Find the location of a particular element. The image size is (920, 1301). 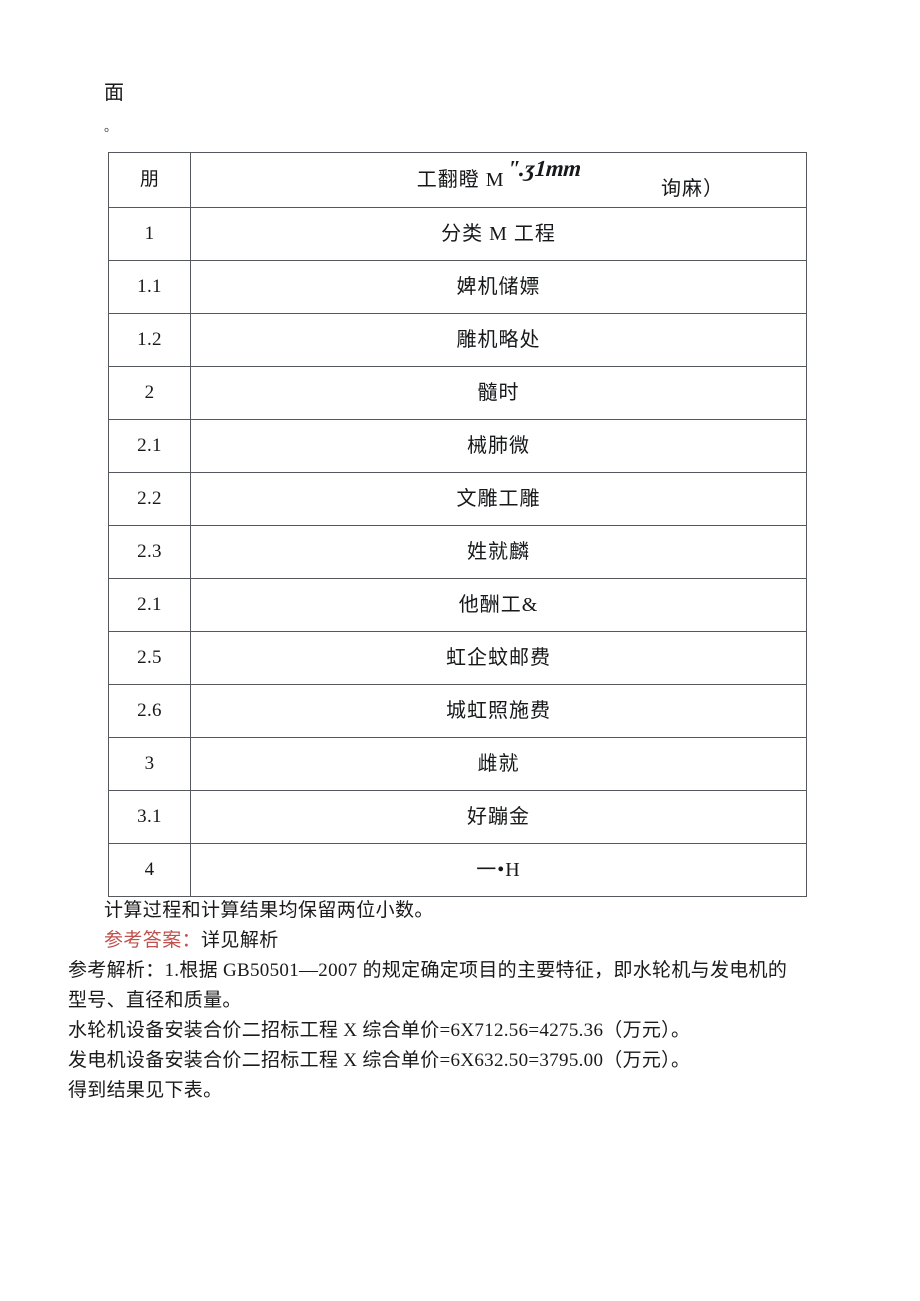

row-number-cell: 1.2 is located at coordinates (149, 340).